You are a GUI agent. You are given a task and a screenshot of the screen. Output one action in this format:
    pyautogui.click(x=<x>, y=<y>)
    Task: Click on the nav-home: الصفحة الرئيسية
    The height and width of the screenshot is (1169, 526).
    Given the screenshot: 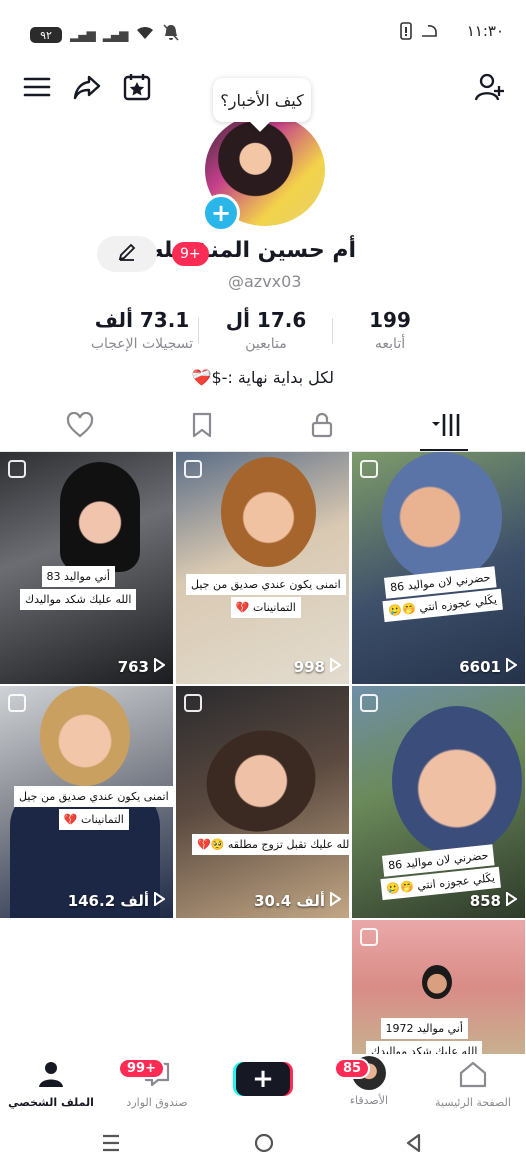 What is the action you would take?
    pyautogui.click(x=472, y=1084)
    